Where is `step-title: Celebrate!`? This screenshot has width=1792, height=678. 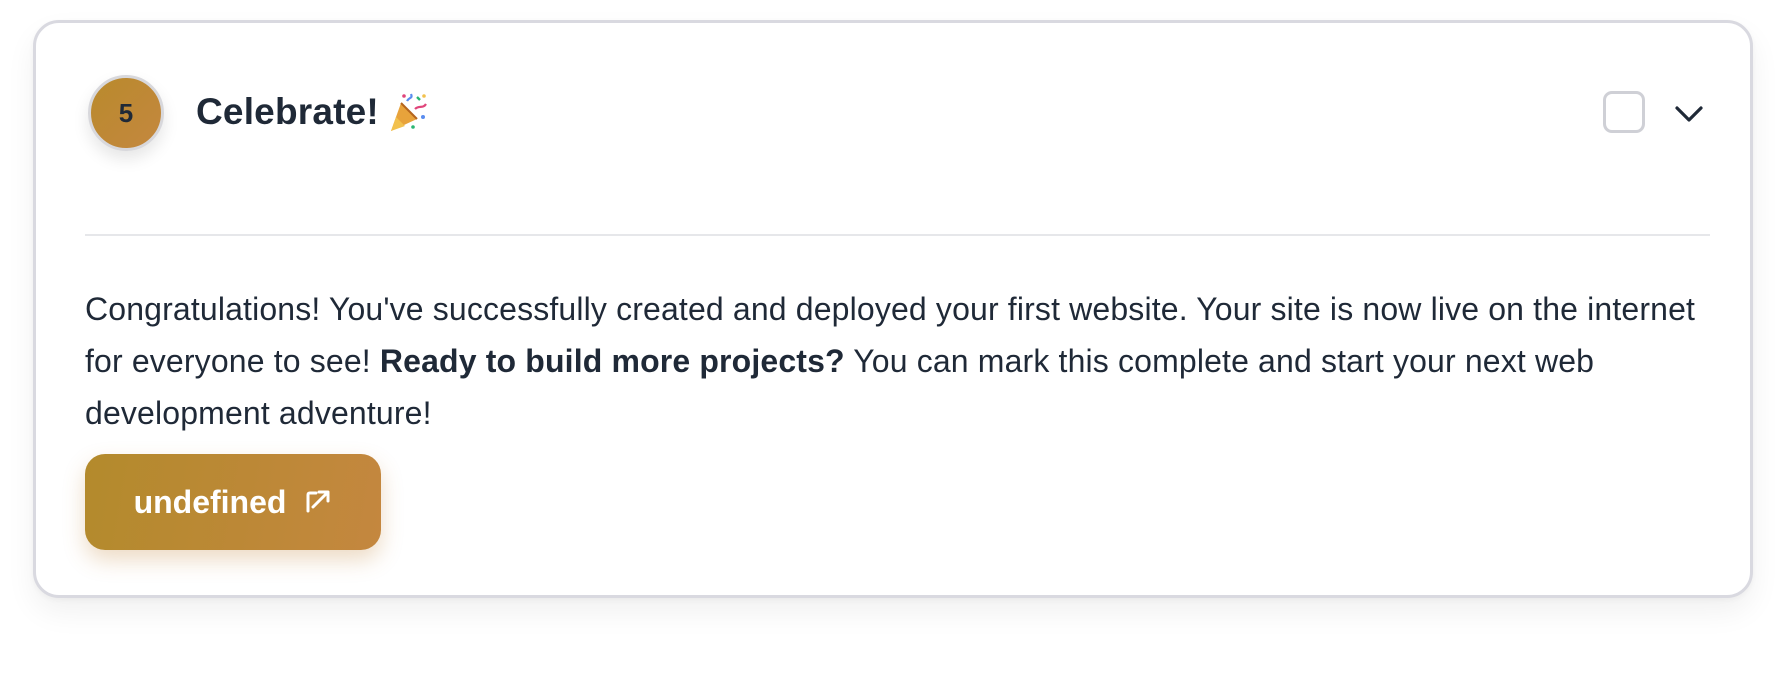 step-title: Celebrate! is located at coordinates (287, 111).